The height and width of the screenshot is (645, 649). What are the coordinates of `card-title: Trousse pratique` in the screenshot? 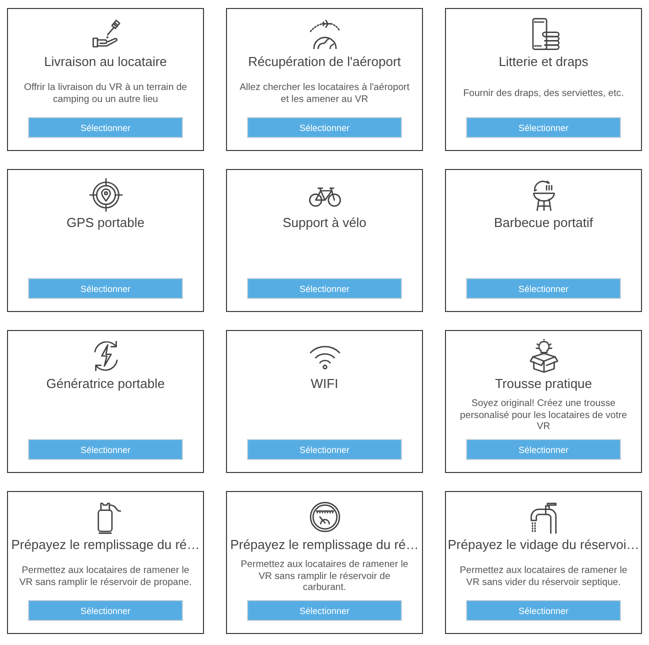 It's located at (543, 384).